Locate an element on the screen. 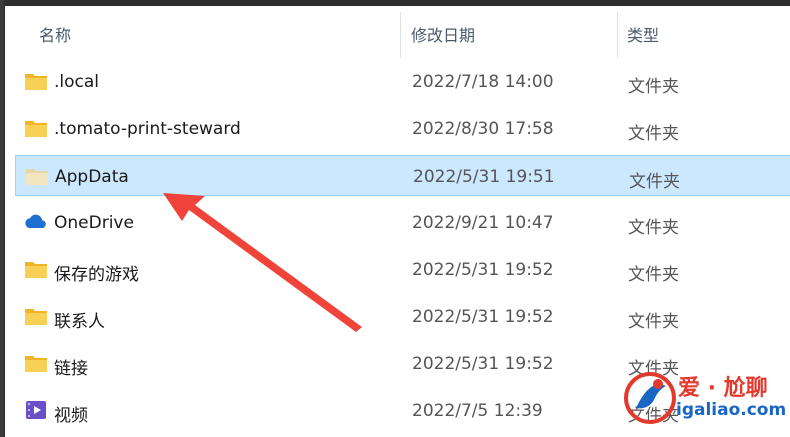 The width and height of the screenshot is (790, 437). file-name: .tomato-print-steward is located at coordinates (147, 129).